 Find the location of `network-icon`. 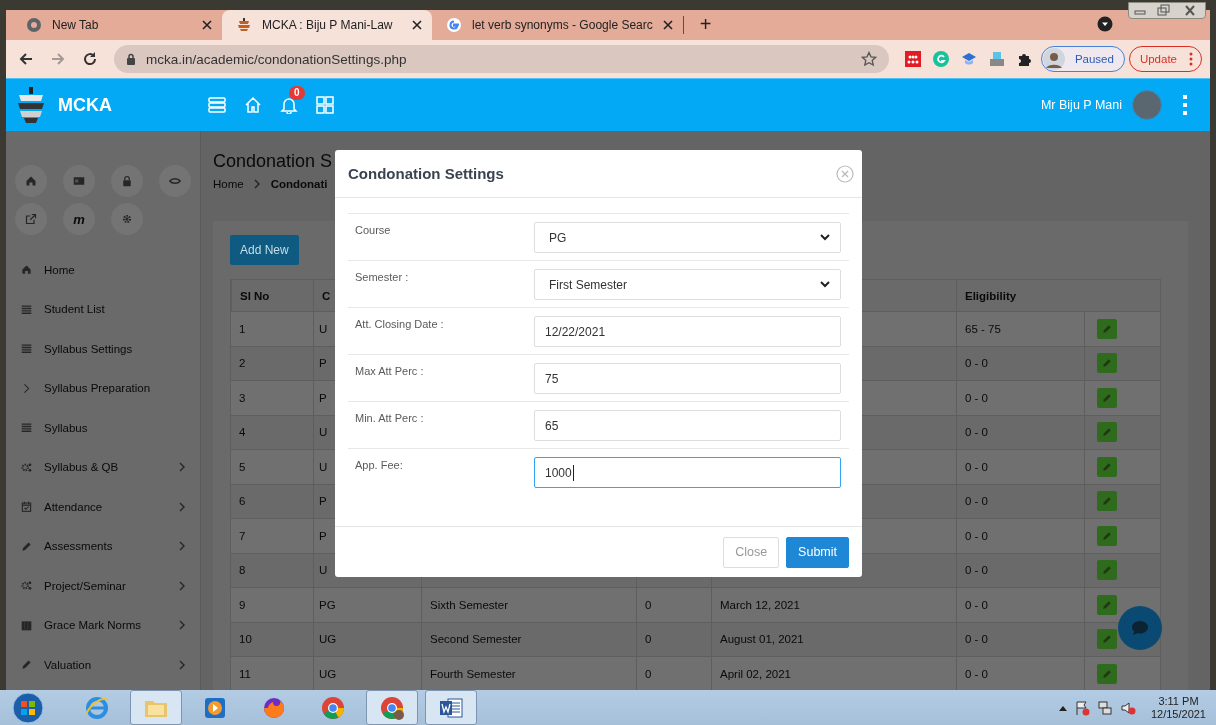

network-icon is located at coordinates (1104, 707).